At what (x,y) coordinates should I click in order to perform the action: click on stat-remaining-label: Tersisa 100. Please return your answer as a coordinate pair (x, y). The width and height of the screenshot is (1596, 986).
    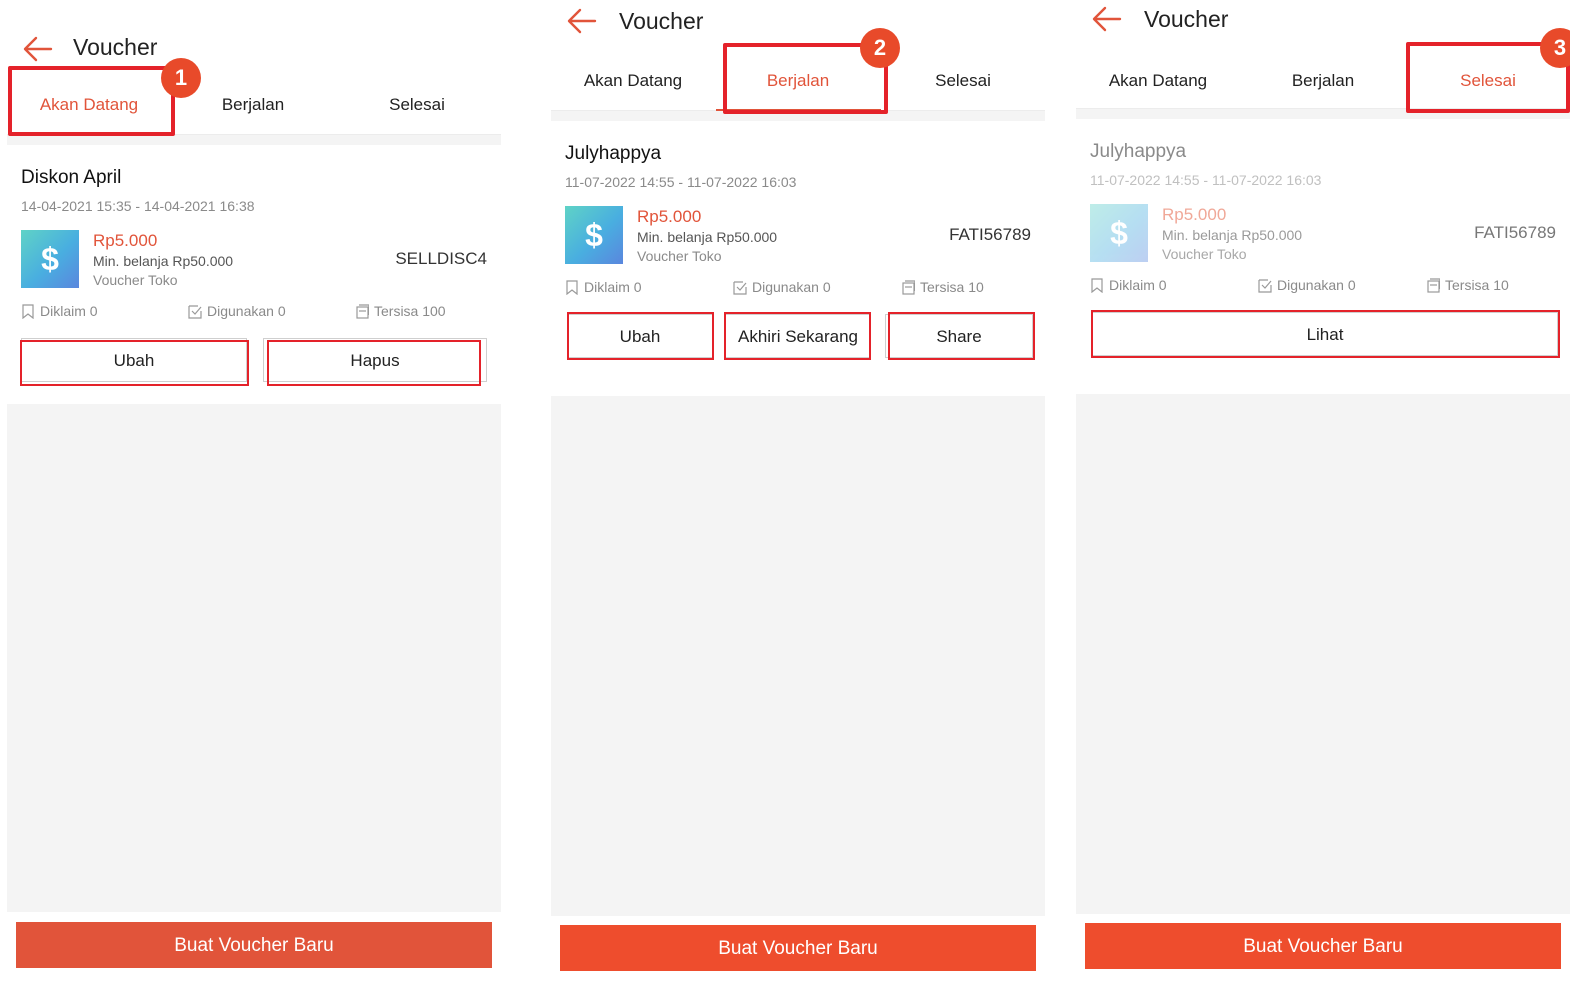
    Looking at the image, I should click on (410, 311).